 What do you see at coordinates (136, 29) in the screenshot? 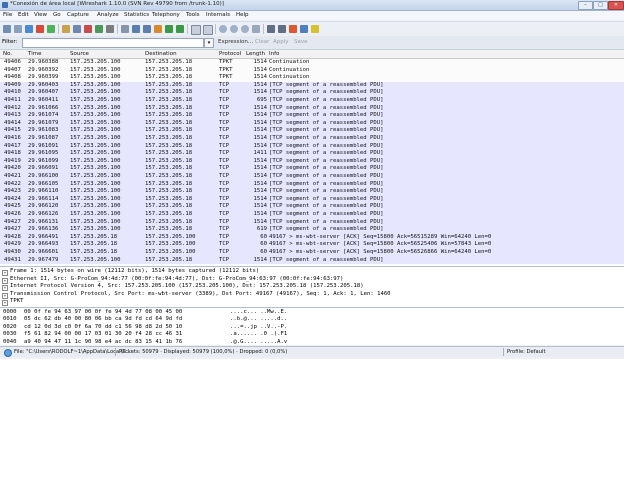
I see `go-back-icon` at bounding box center [136, 29].